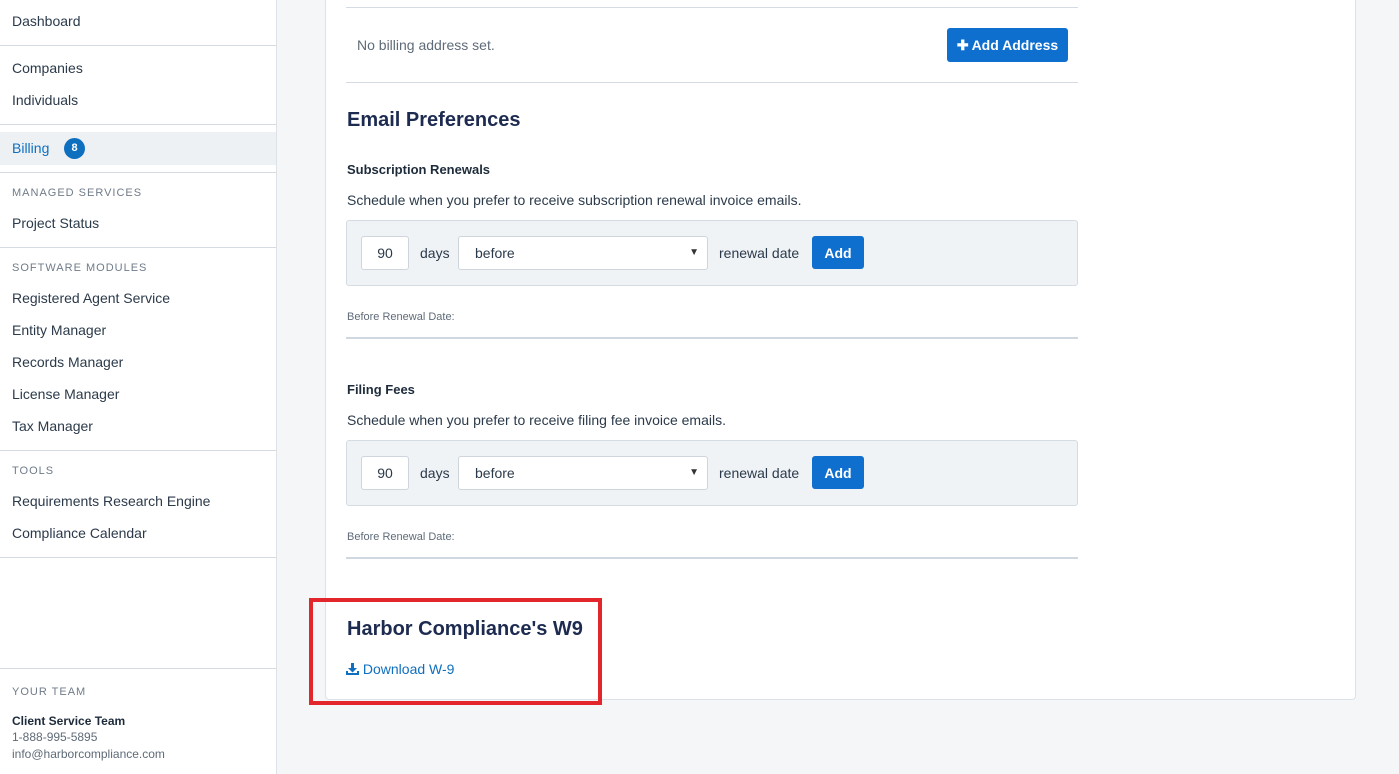  What do you see at coordinates (381, 389) in the screenshot?
I see `filing-fees-title: Filing Fees` at bounding box center [381, 389].